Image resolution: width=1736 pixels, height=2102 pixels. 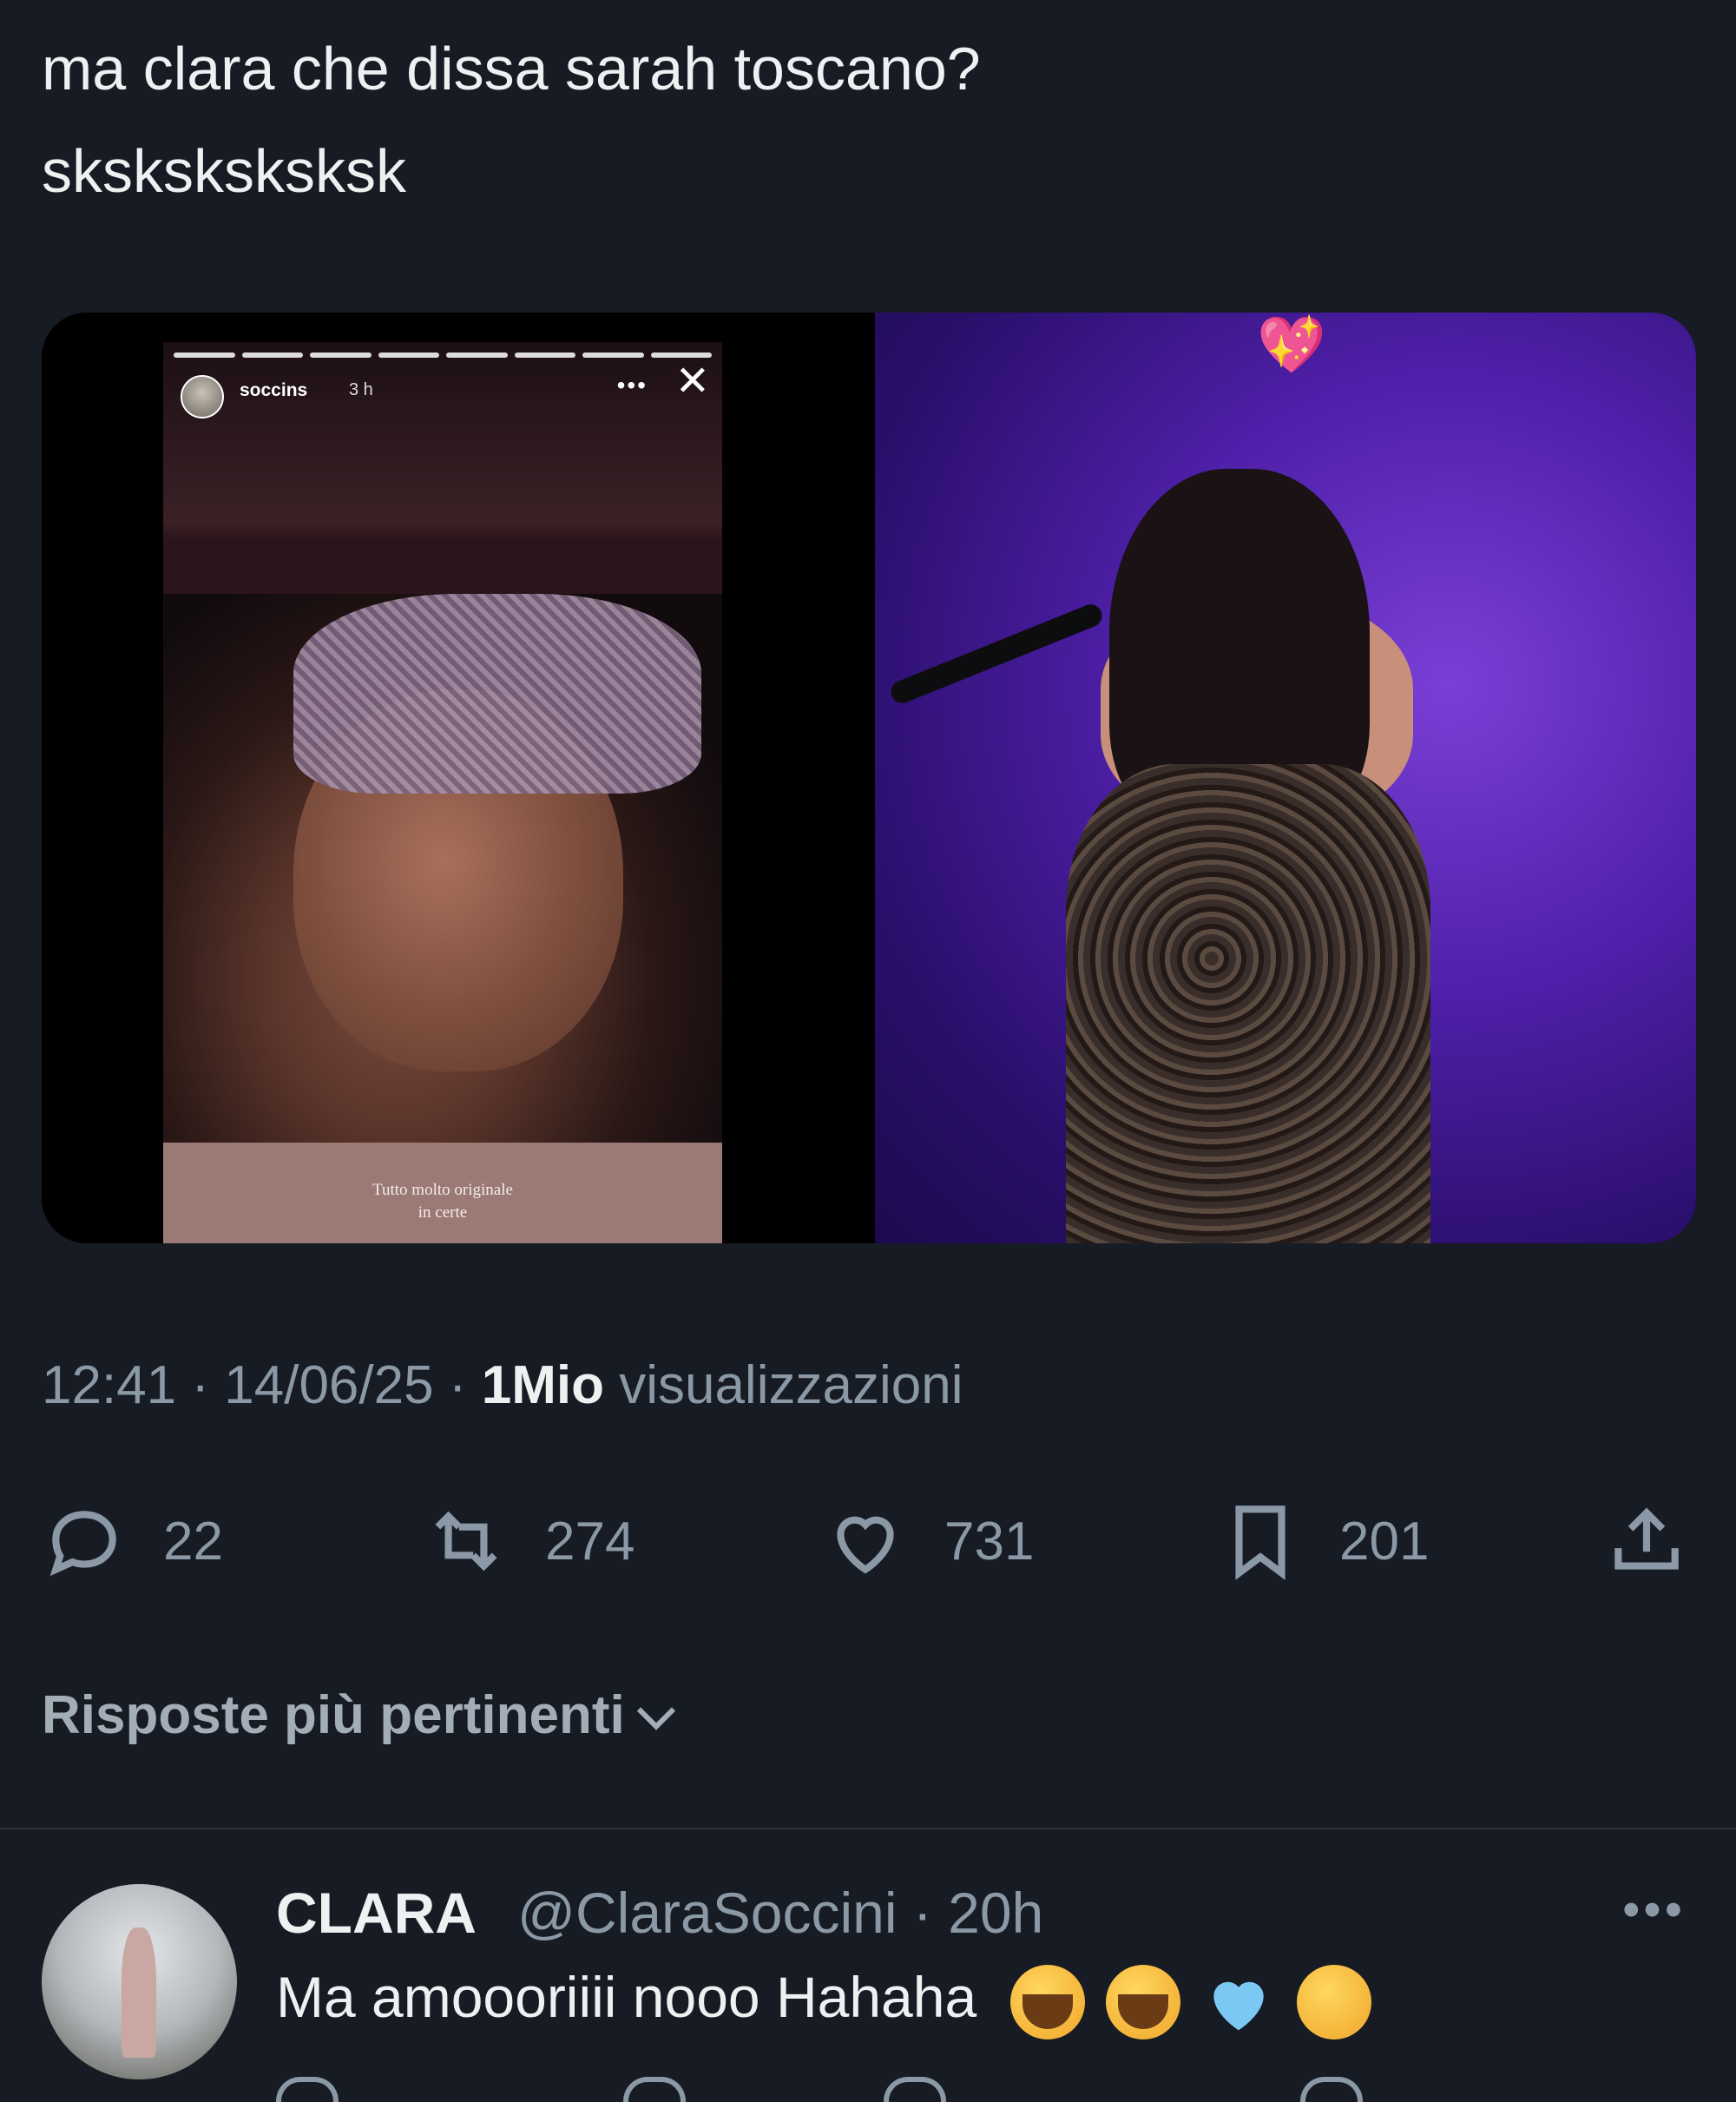 I want to click on replies-sort-dropdown: Risposte più pertinenti, so click(x=362, y=1715).